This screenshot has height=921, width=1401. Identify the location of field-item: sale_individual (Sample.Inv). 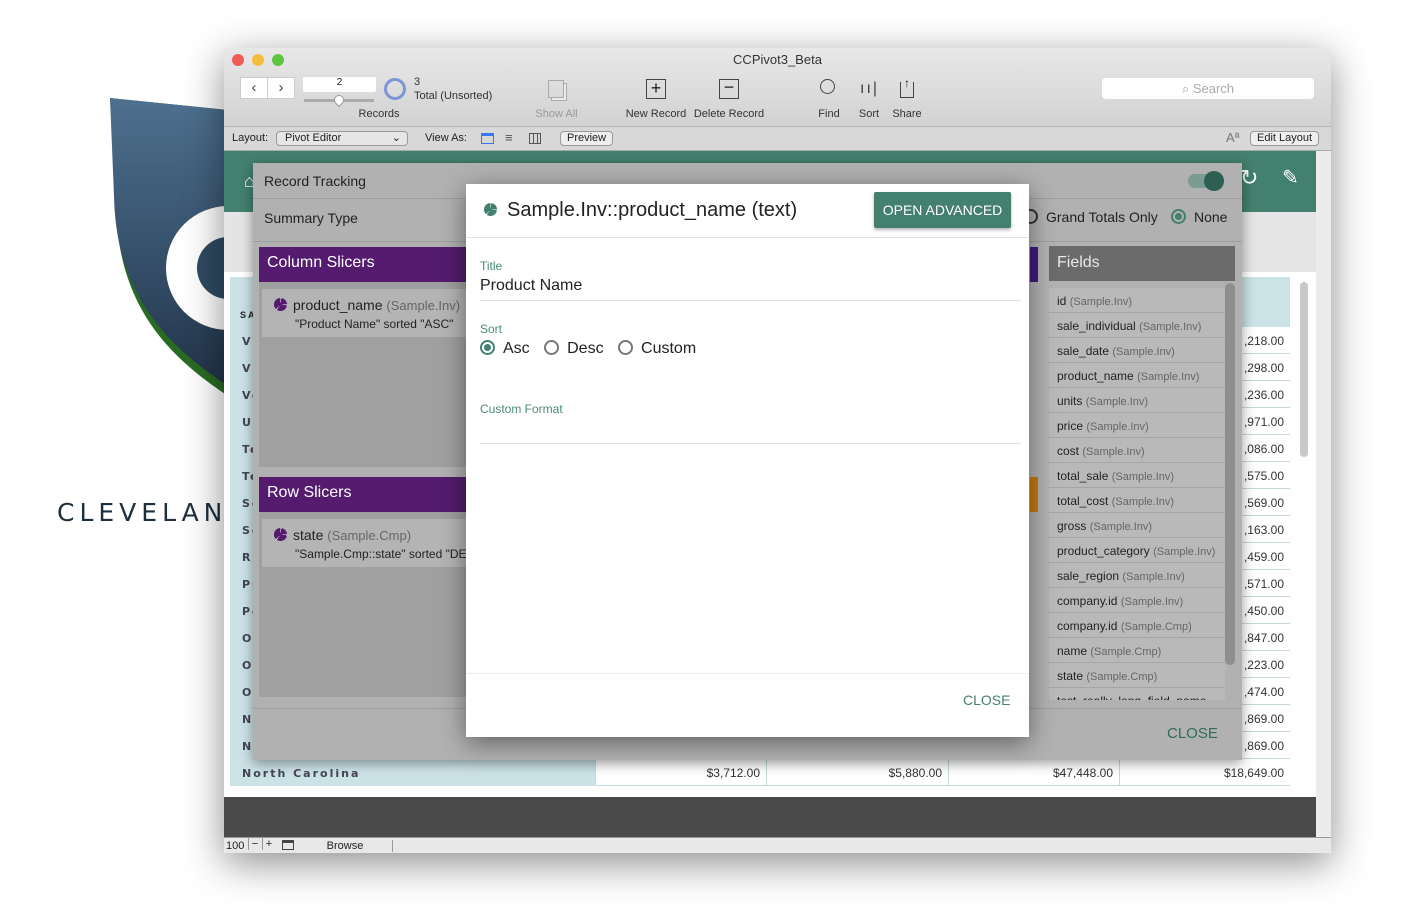
(1137, 325).